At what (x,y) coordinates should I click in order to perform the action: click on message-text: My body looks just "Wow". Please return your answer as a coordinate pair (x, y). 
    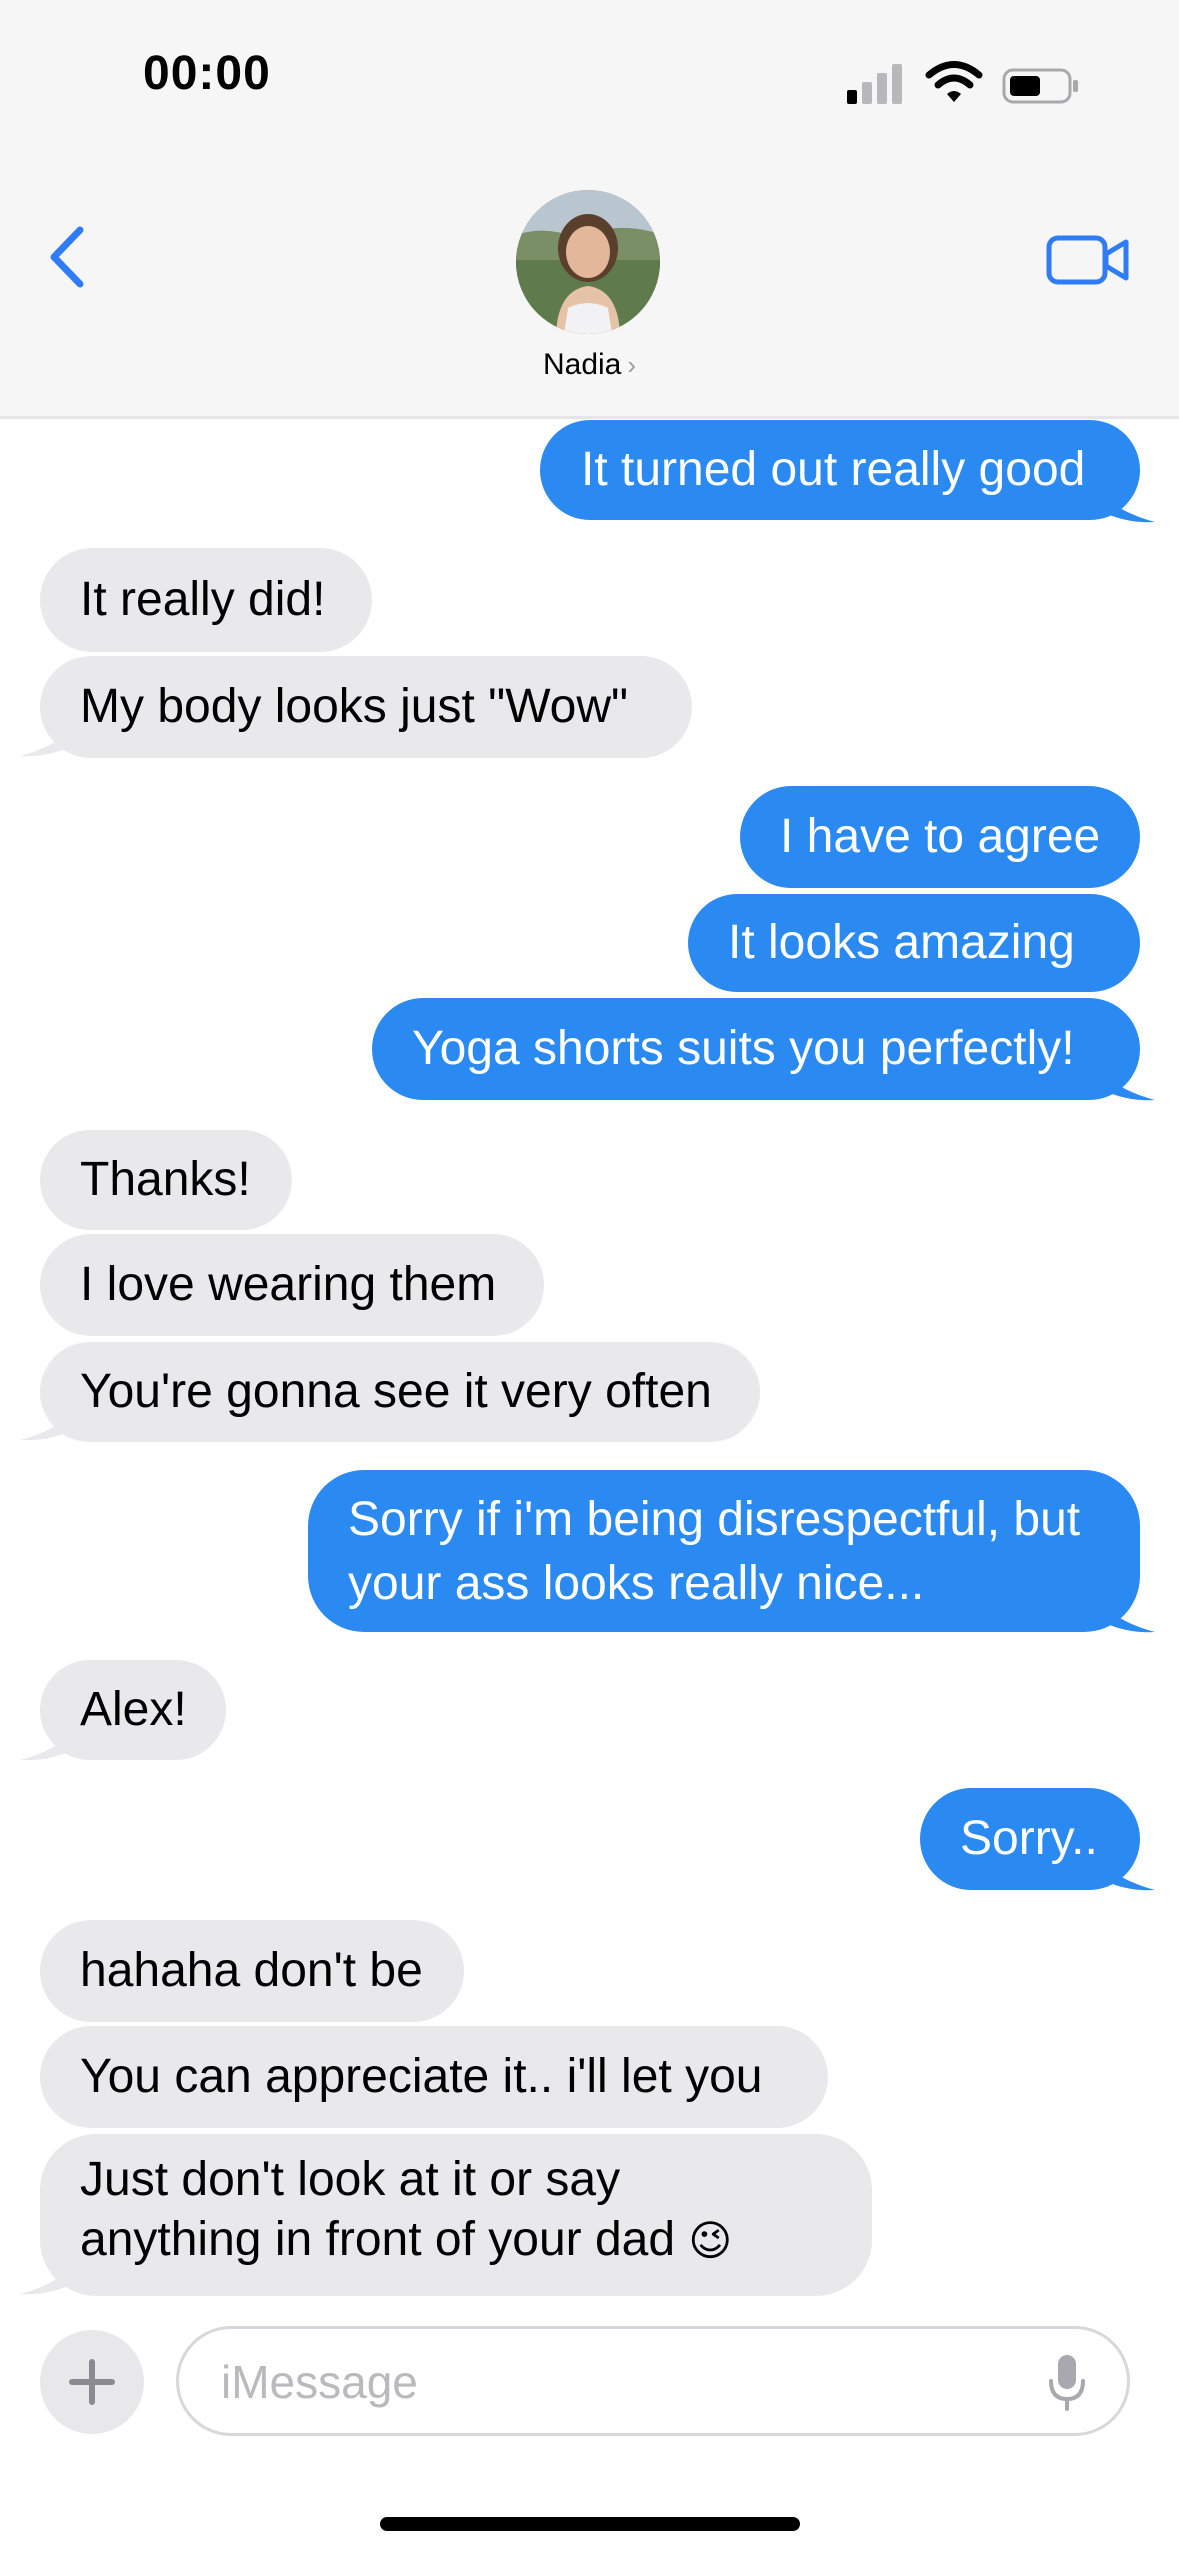
    Looking at the image, I should click on (354, 706).